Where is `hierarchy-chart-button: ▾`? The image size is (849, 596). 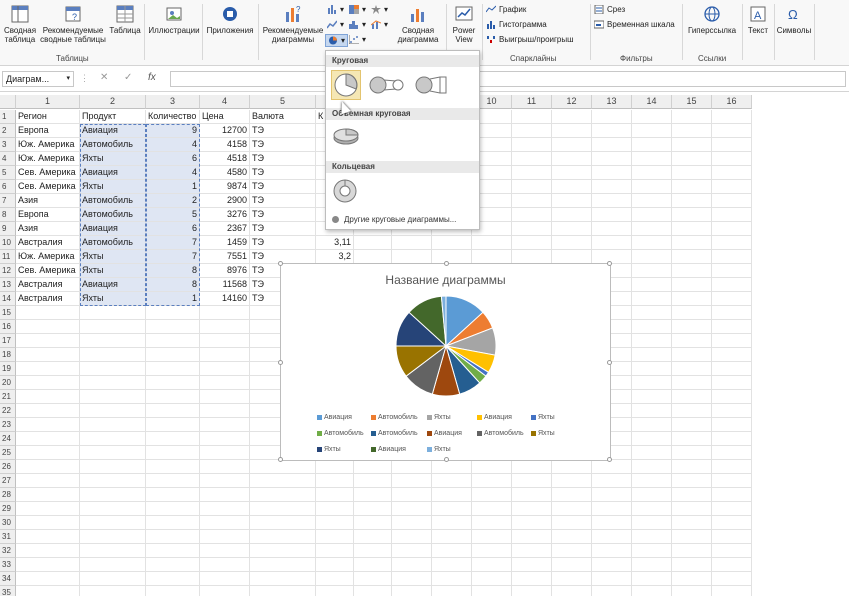 hierarchy-chart-button: ▾ is located at coordinates (357, 10).